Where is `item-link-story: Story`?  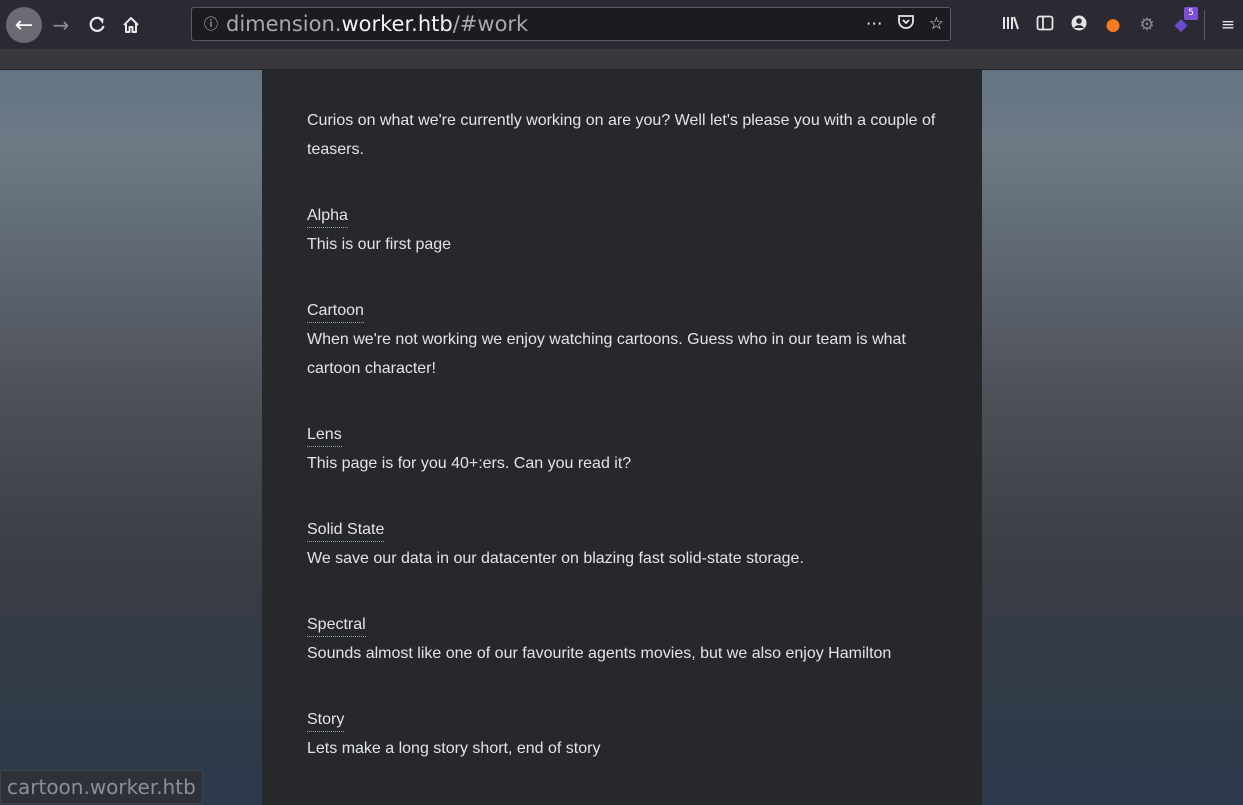
item-link-story: Story is located at coordinates (326, 720).